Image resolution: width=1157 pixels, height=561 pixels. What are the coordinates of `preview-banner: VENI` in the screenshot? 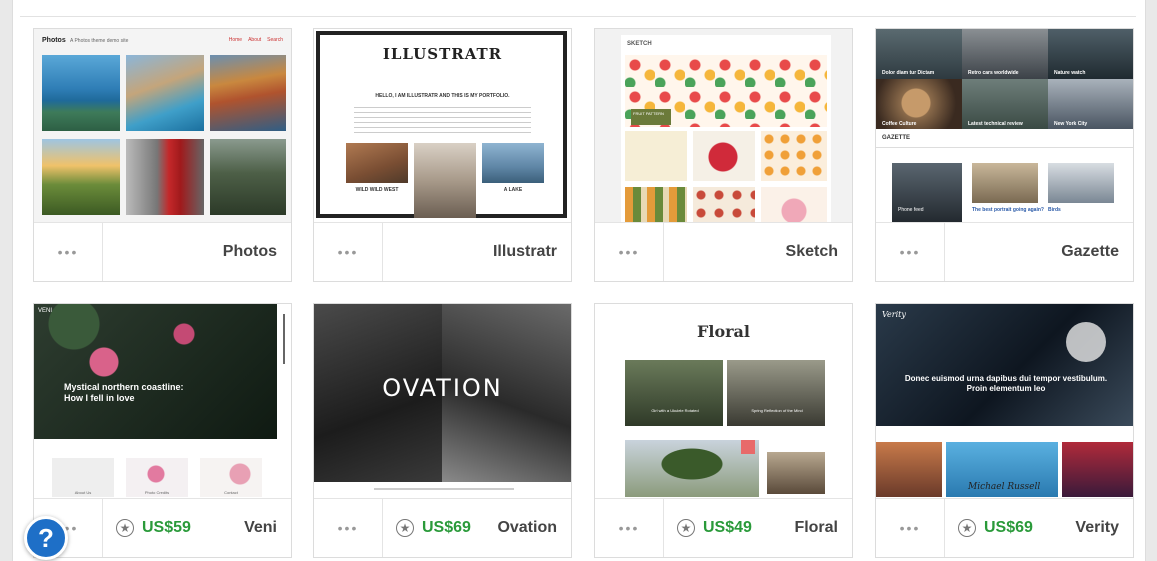 It's located at (45, 311).